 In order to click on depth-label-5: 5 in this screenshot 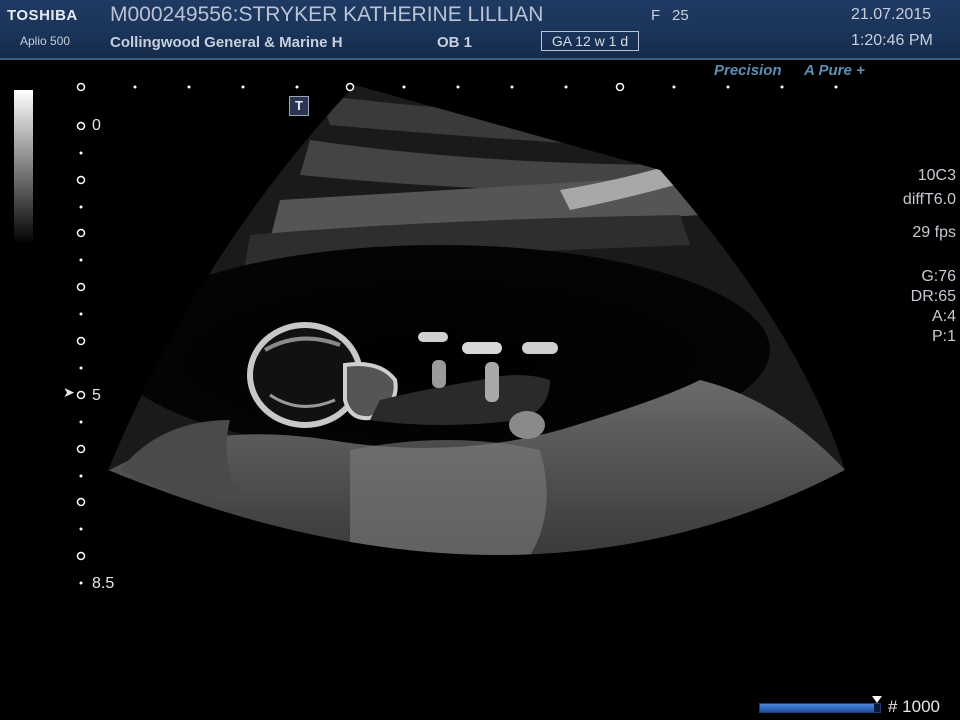, I will do `click(96, 395)`.